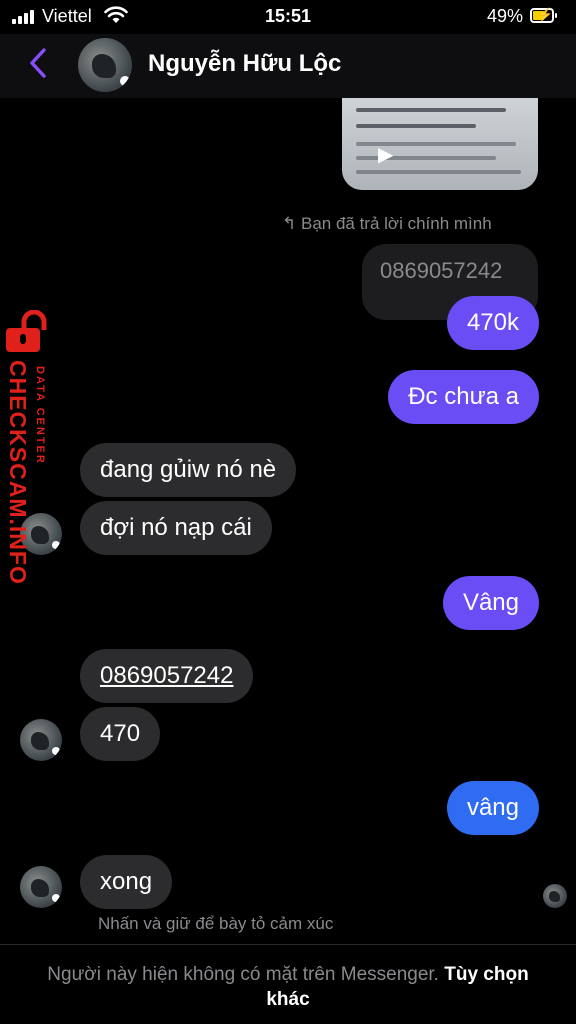  What do you see at coordinates (555, 896) in the screenshot?
I see `read-receipt-avatar` at bounding box center [555, 896].